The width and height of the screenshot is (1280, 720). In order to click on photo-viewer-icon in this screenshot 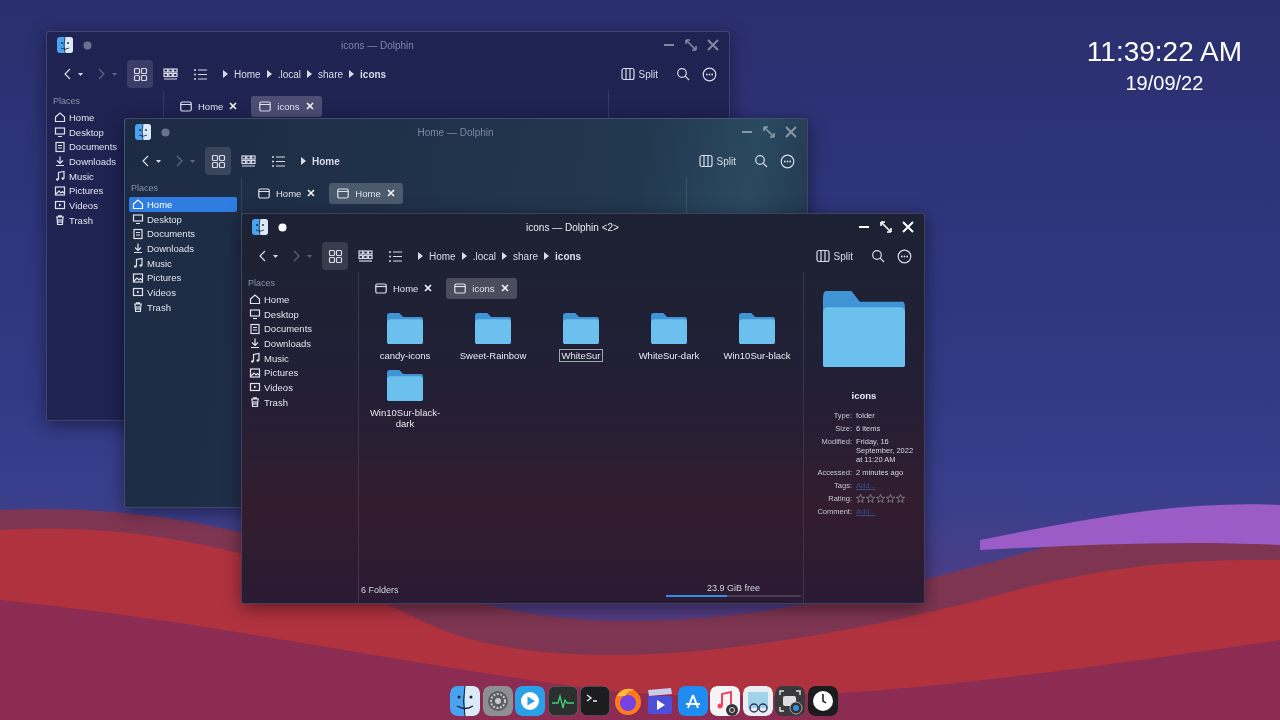, I will do `click(757, 701)`.